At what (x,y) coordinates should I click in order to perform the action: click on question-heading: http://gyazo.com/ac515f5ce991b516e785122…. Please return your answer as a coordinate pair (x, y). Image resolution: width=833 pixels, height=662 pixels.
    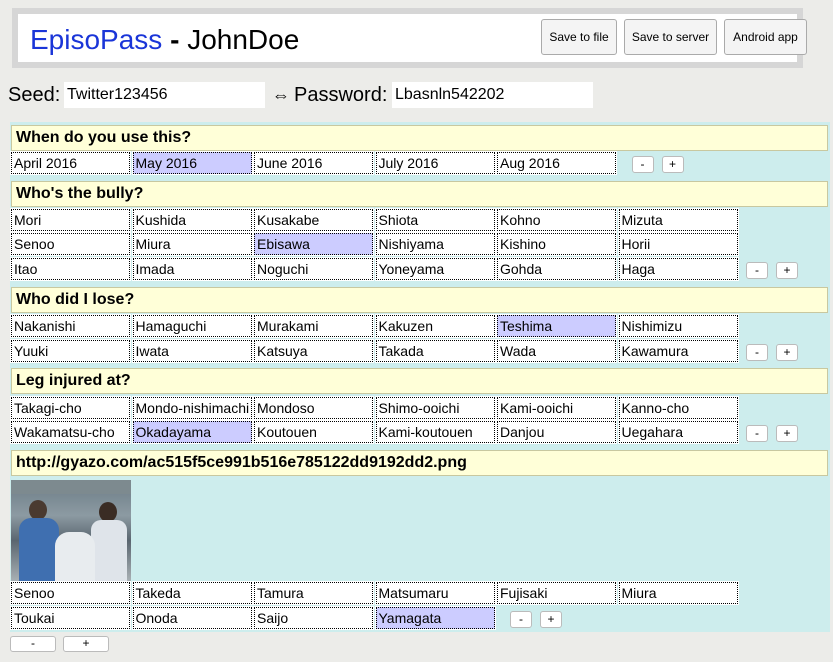
    Looking at the image, I should click on (419, 463).